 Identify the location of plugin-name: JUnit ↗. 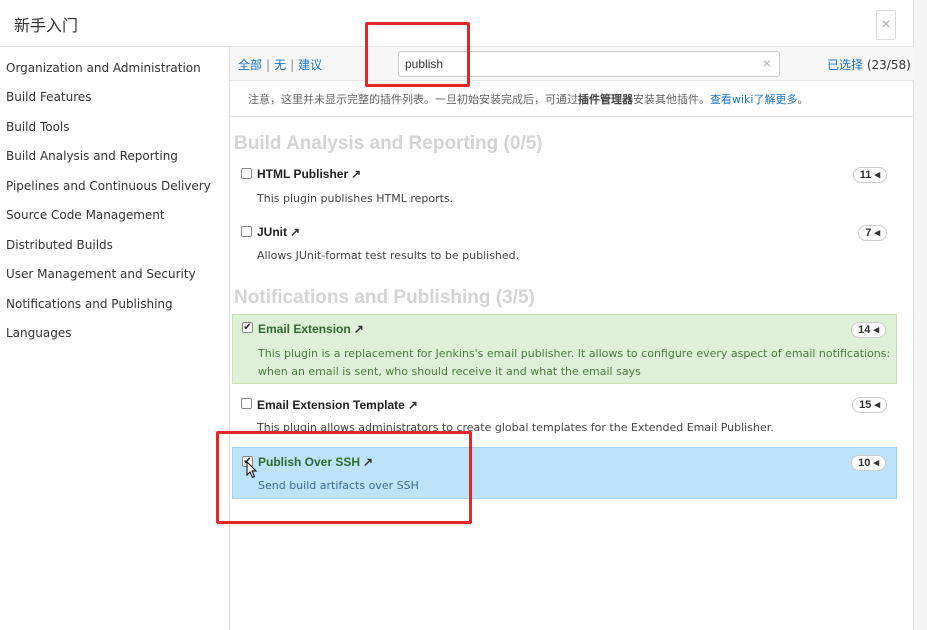
(278, 232).